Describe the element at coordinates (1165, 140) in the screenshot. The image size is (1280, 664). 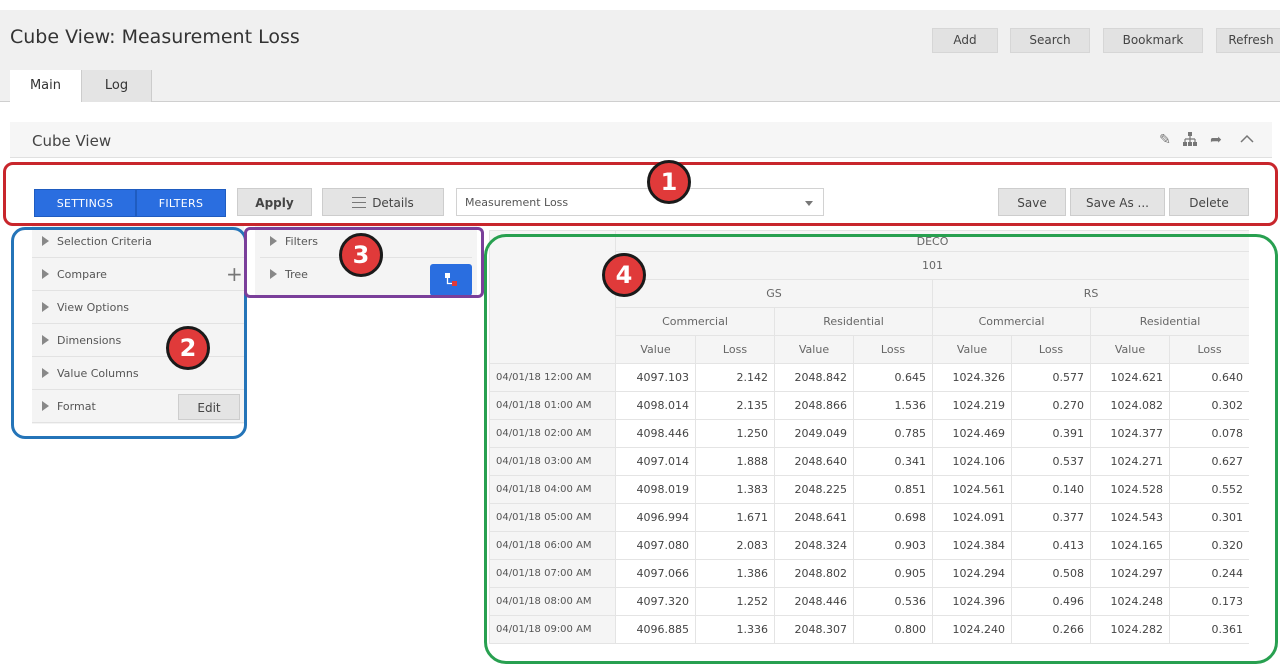
I see `edit-icon: ✎` at that location.